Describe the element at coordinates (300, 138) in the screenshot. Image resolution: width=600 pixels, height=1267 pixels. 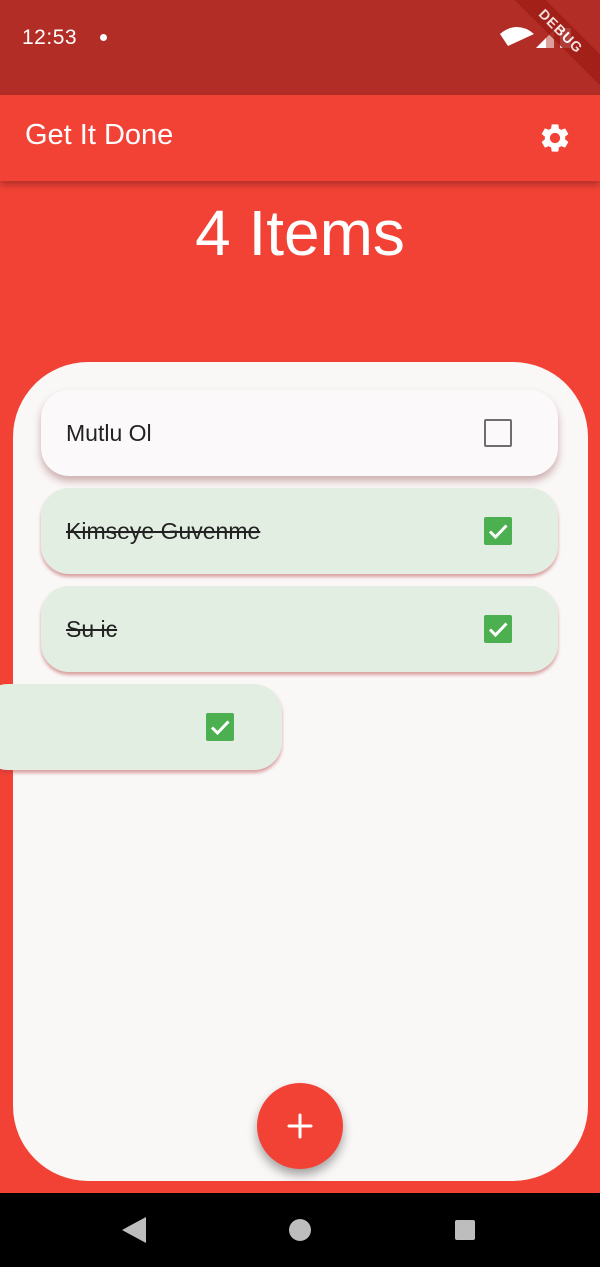
I see `app-bar: Get It Done` at that location.